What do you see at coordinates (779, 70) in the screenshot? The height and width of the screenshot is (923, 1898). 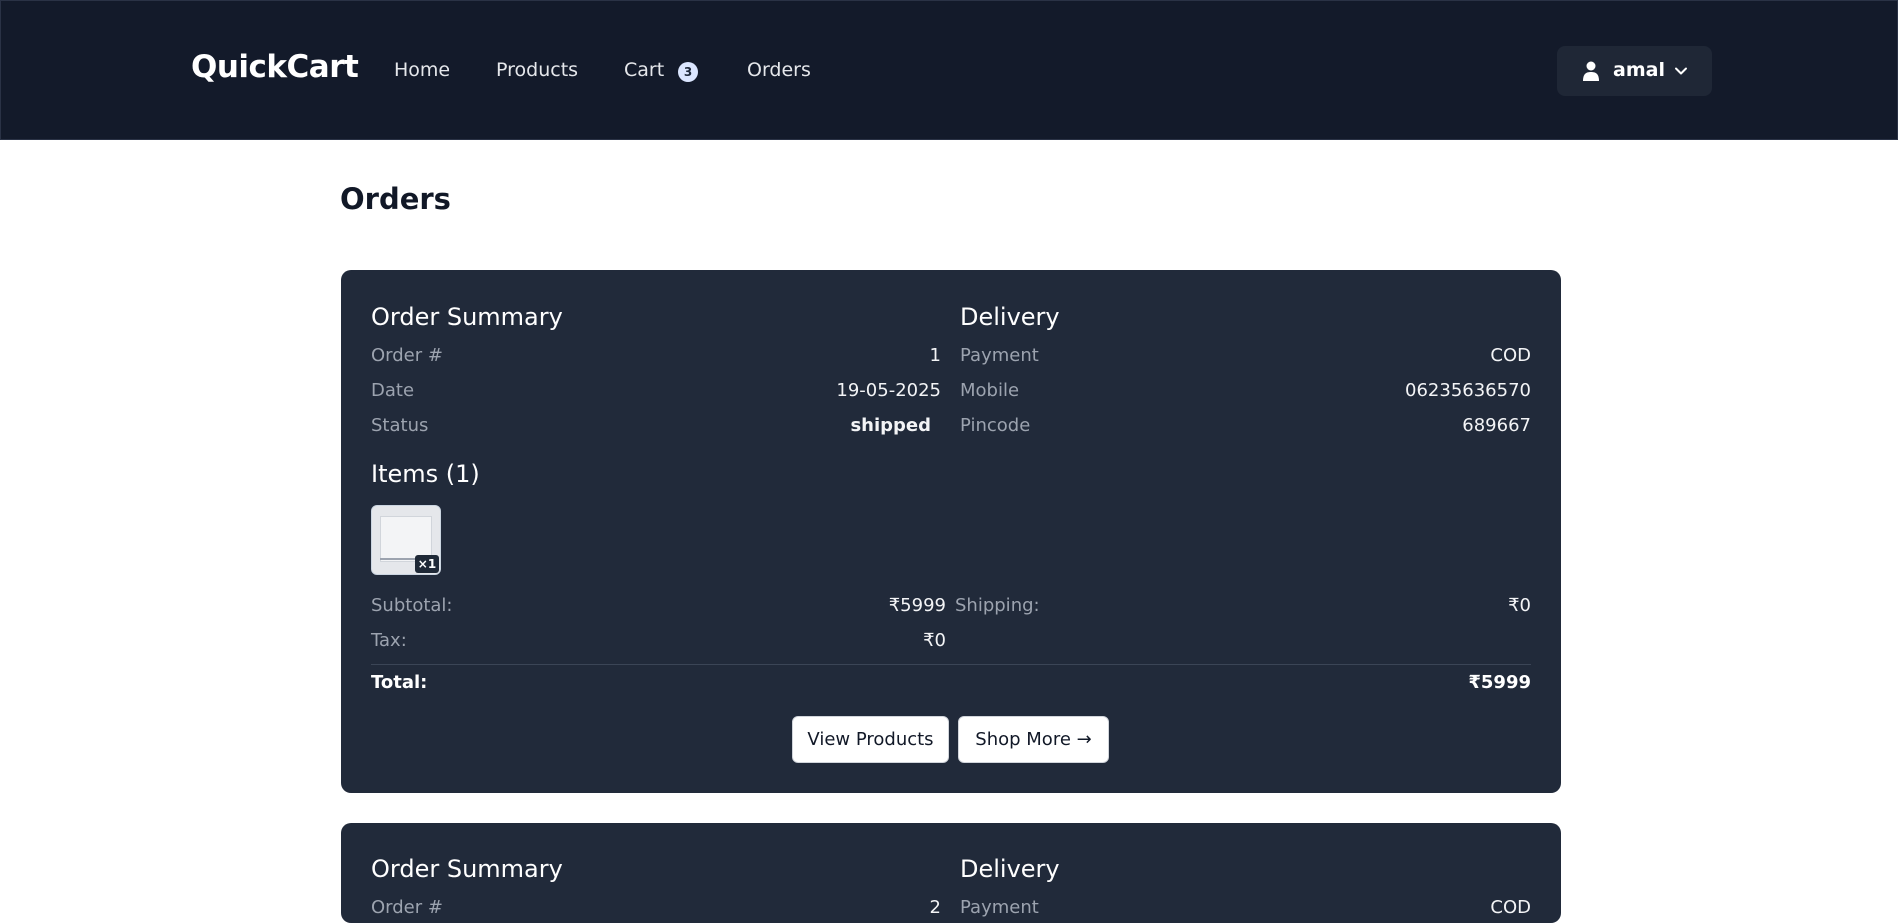 I see `nav-link-orders: Orders` at bounding box center [779, 70].